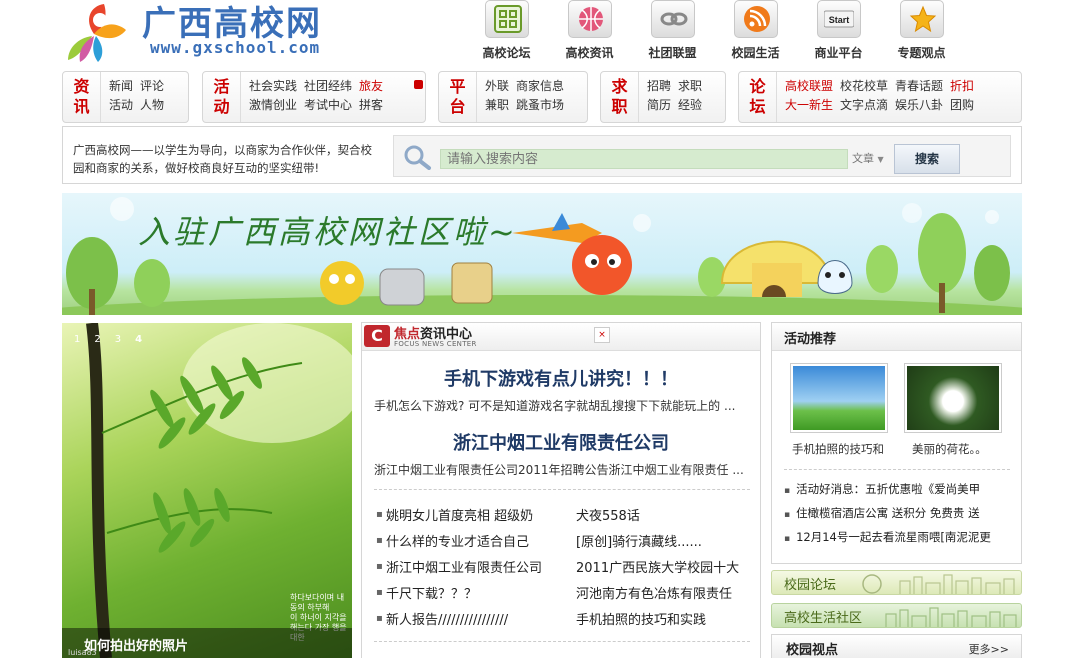  I want to click on nav-label: 专题观点, so click(921, 53).